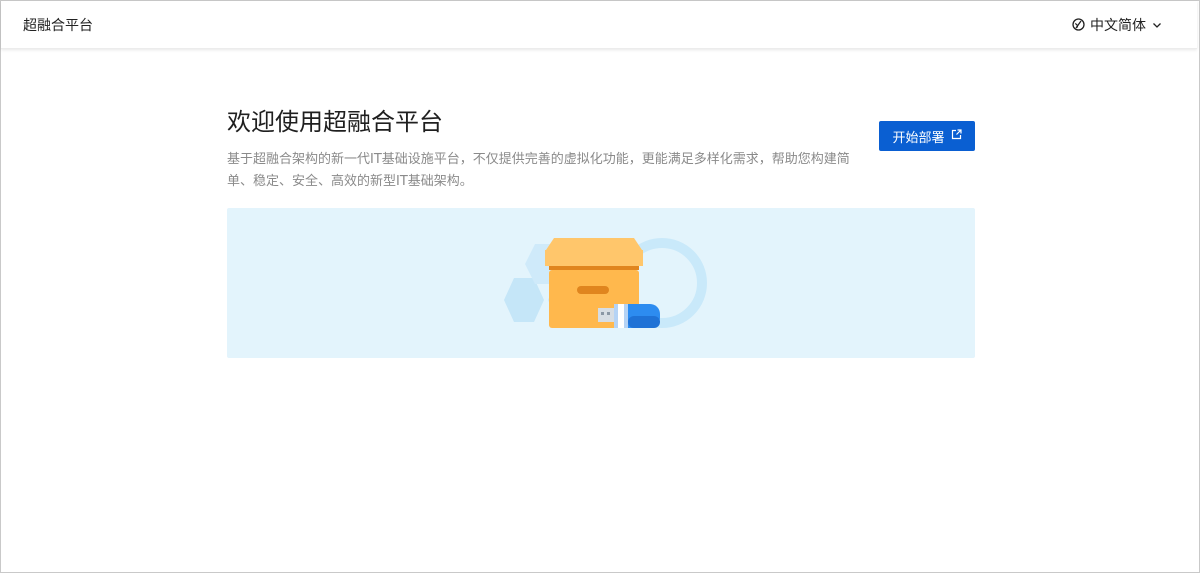 This screenshot has width=1200, height=573. Describe the element at coordinates (1078, 24) in the screenshot. I see `globe-icon` at that location.